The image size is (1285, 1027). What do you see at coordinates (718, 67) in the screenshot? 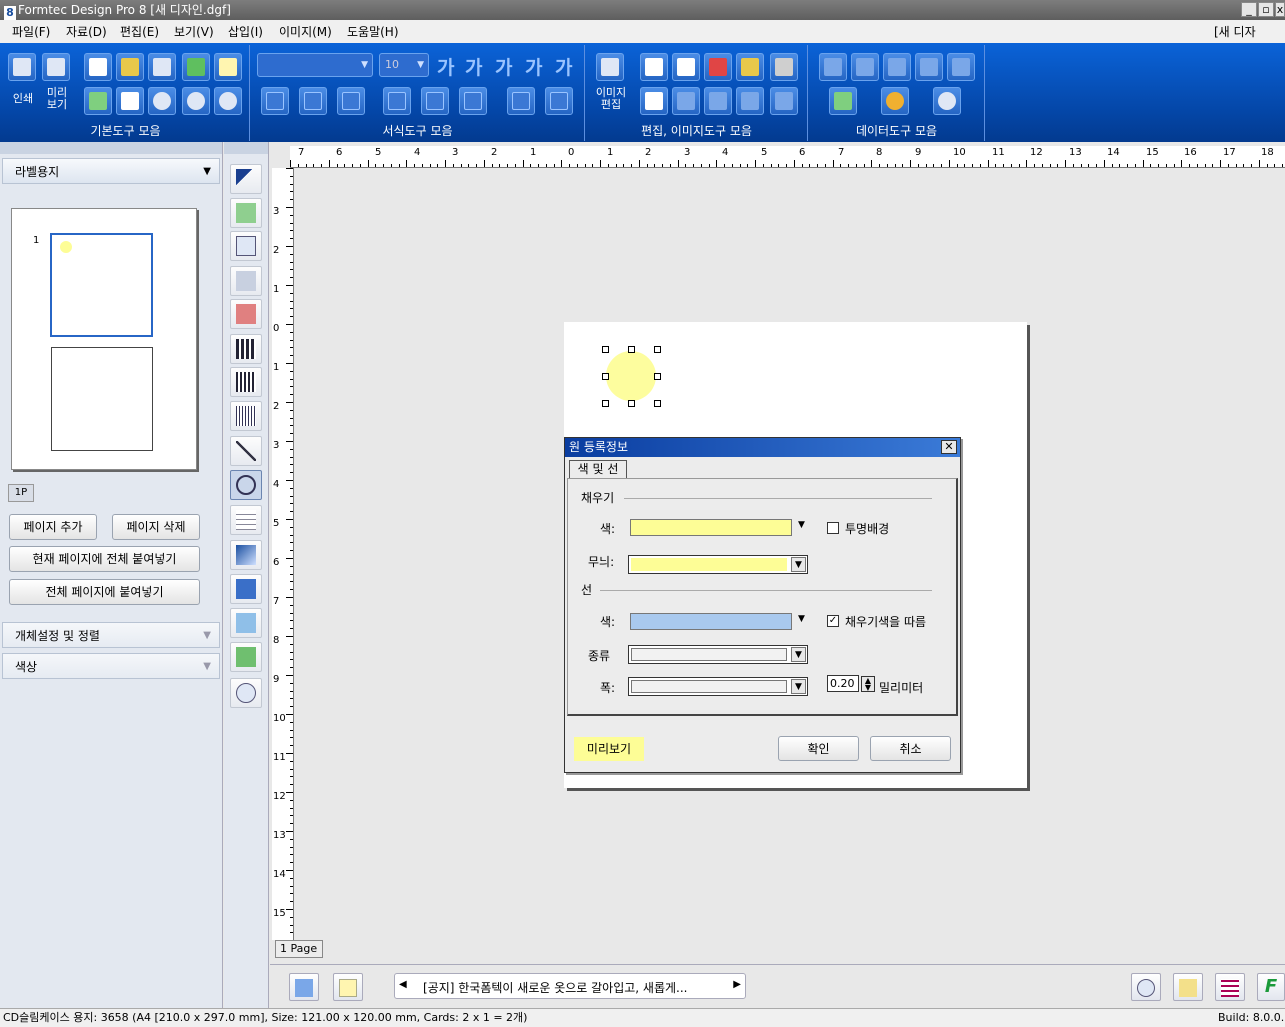
I see `cut-icon` at bounding box center [718, 67].